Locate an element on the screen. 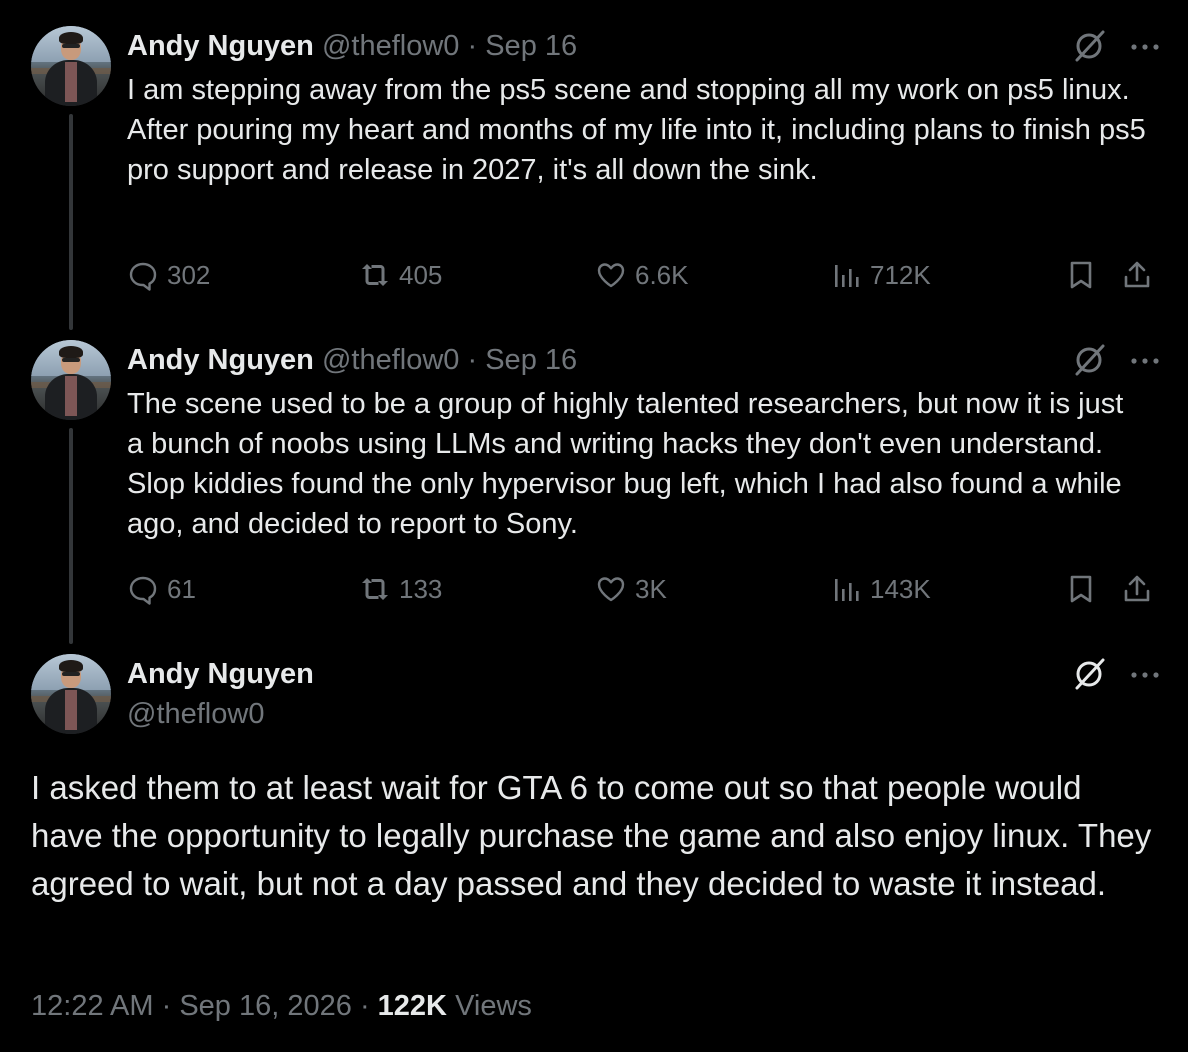 The height and width of the screenshot is (1052, 1188). views-label: Views is located at coordinates (493, 1006).